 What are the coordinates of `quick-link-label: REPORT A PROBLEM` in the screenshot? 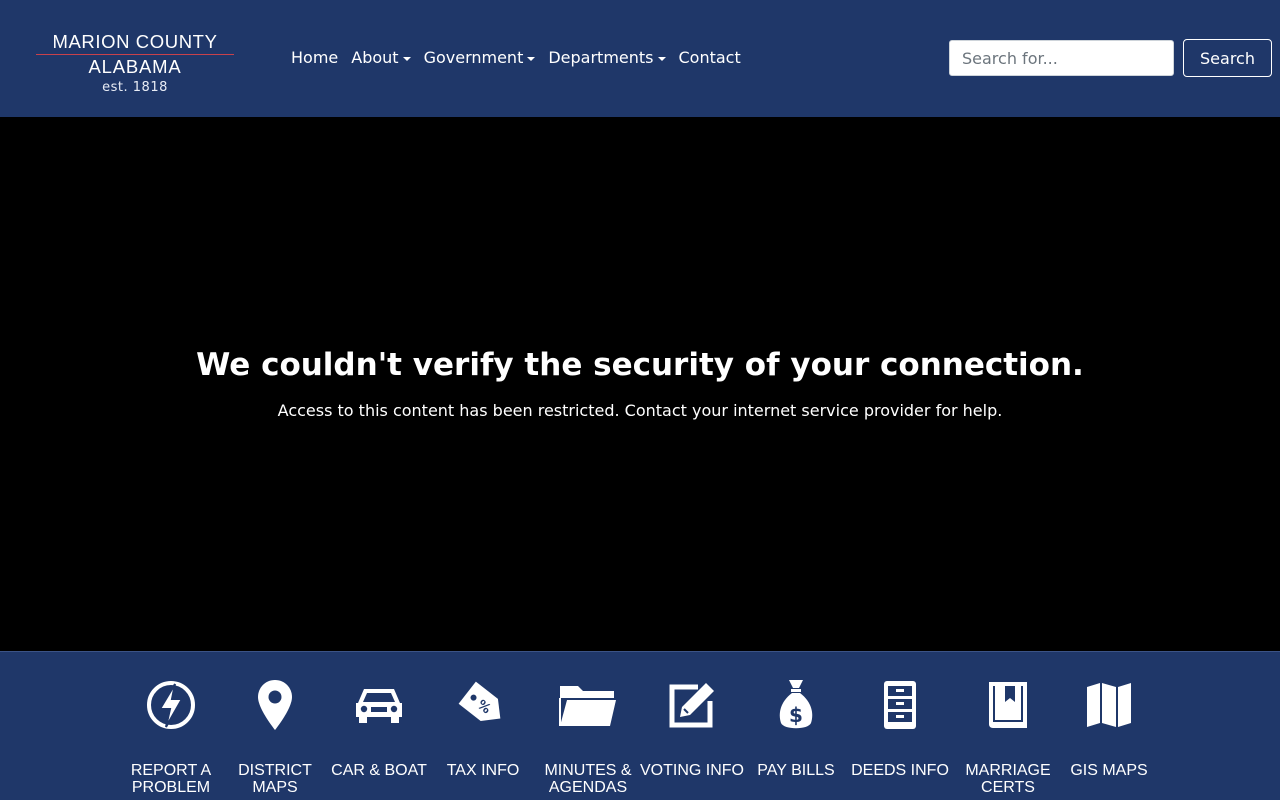 It's located at (171, 779).